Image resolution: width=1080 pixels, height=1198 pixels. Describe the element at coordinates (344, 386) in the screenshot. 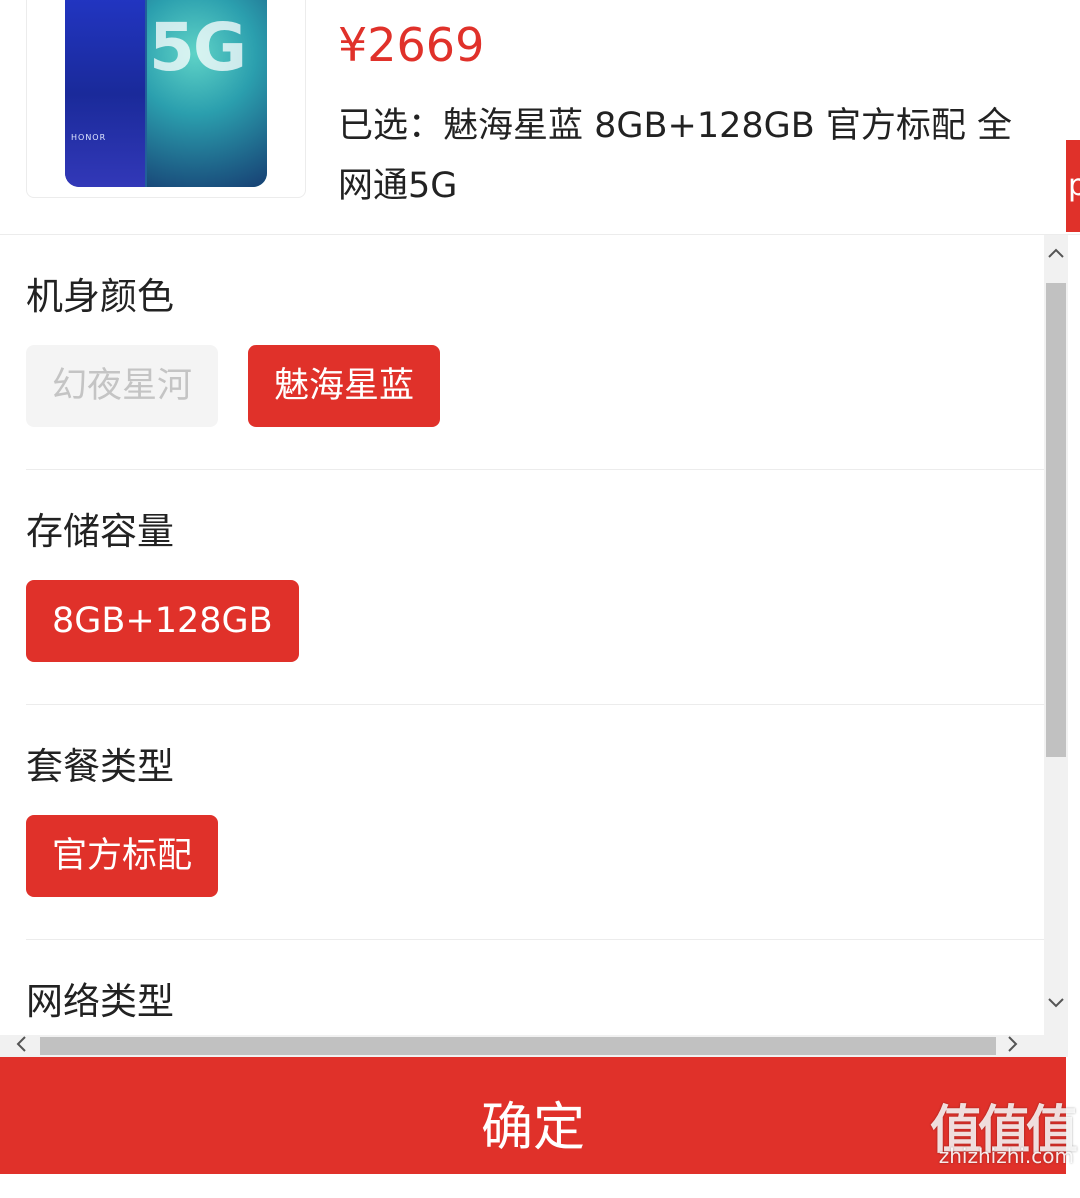

I see `option-button-selected: 魅海星蓝` at that location.